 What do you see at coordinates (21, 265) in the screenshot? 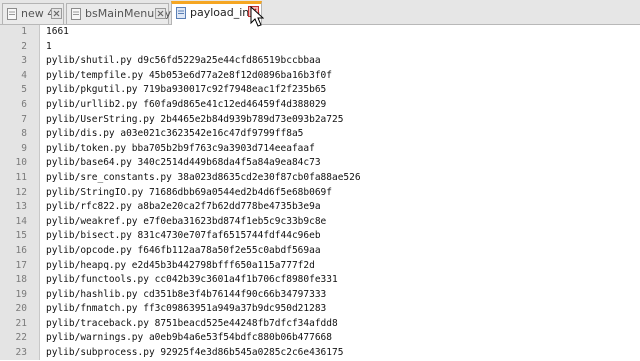
I see `line-number: 17` at bounding box center [21, 265].